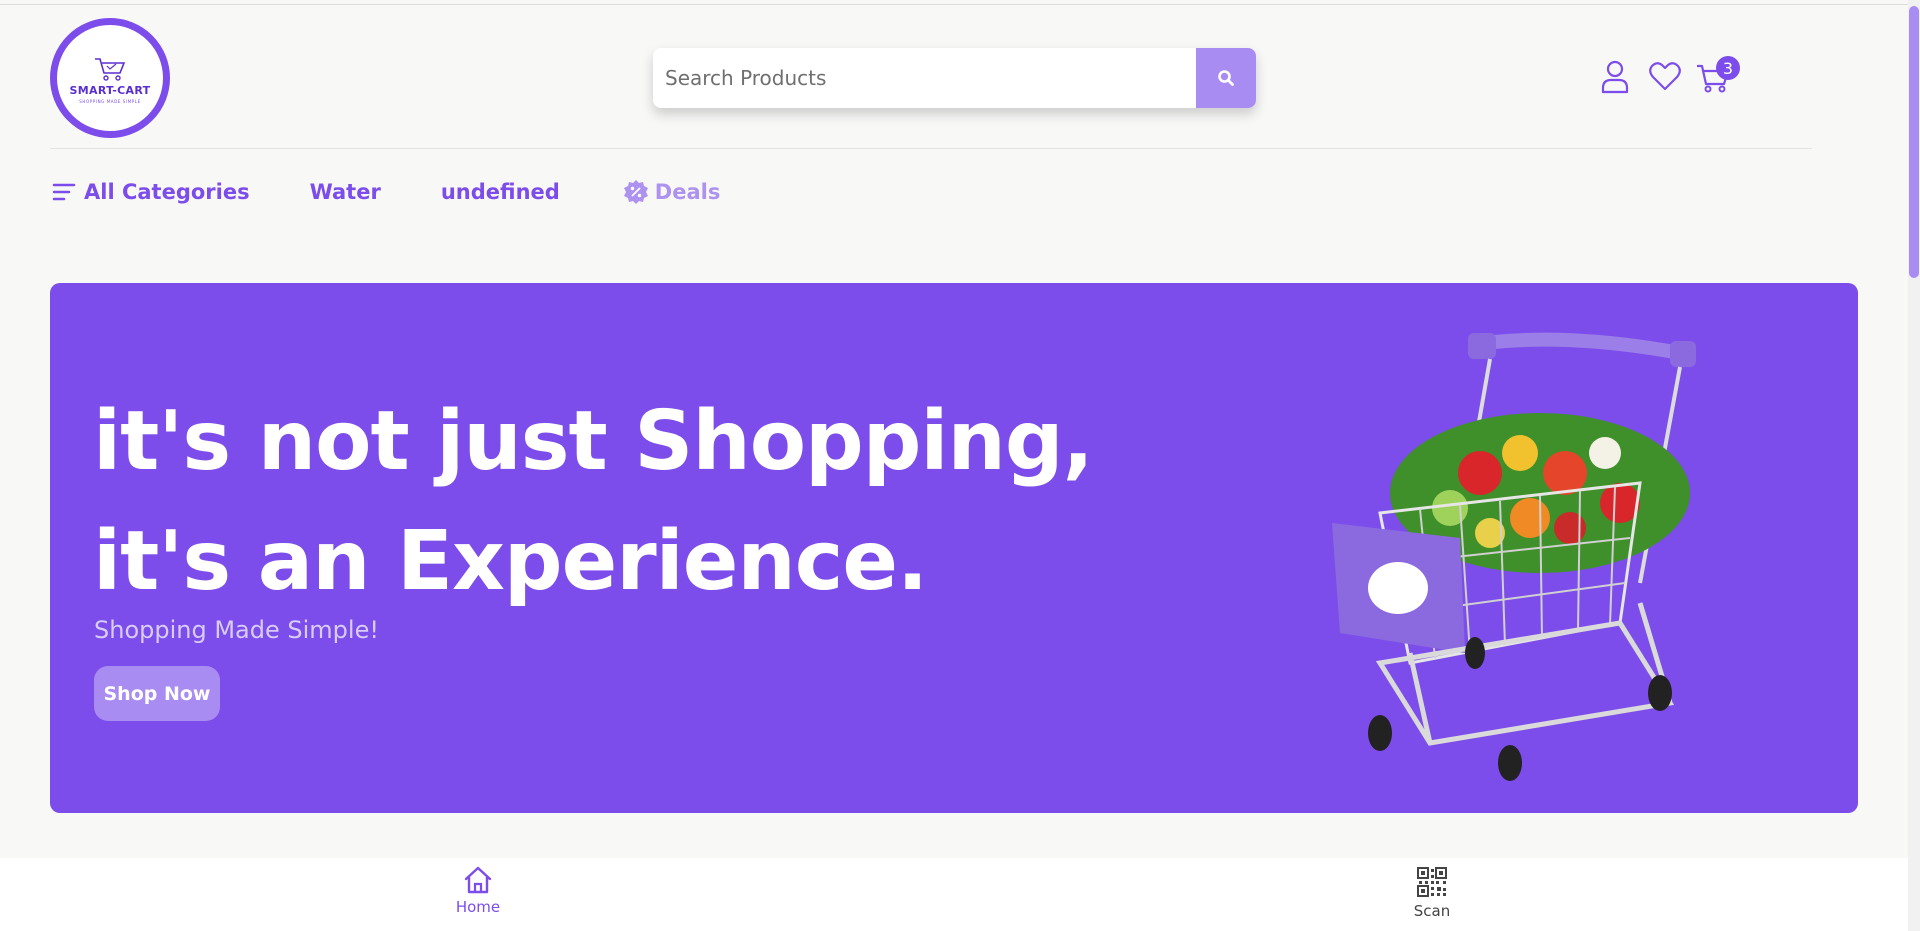 The width and height of the screenshot is (1920, 931). I want to click on search-icon, so click(1226, 78).